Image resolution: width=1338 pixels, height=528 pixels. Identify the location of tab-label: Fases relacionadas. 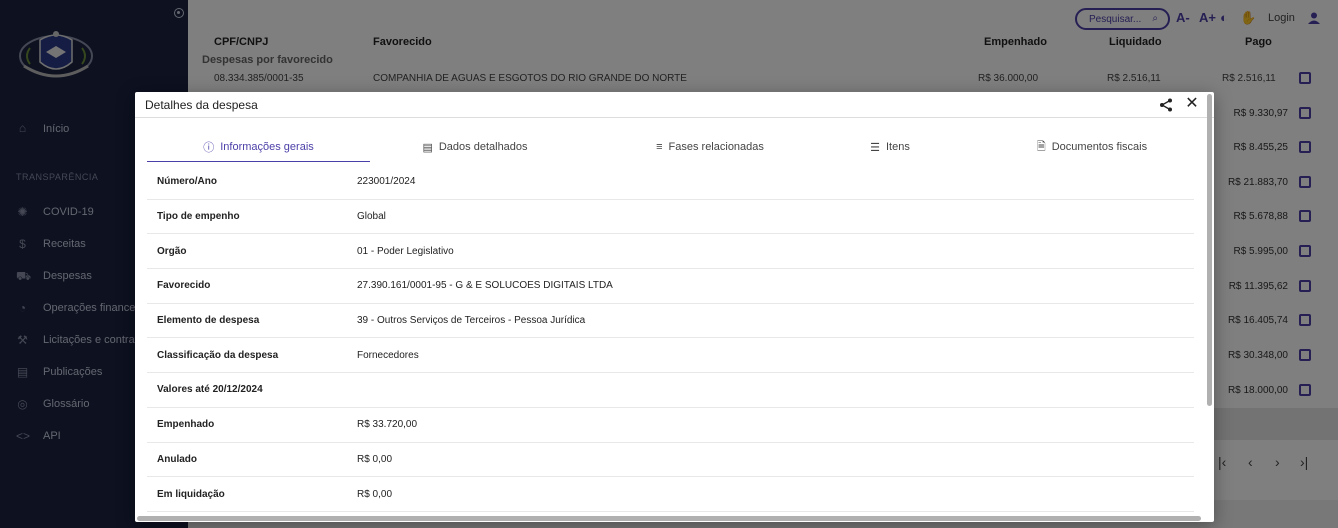
(716, 147).